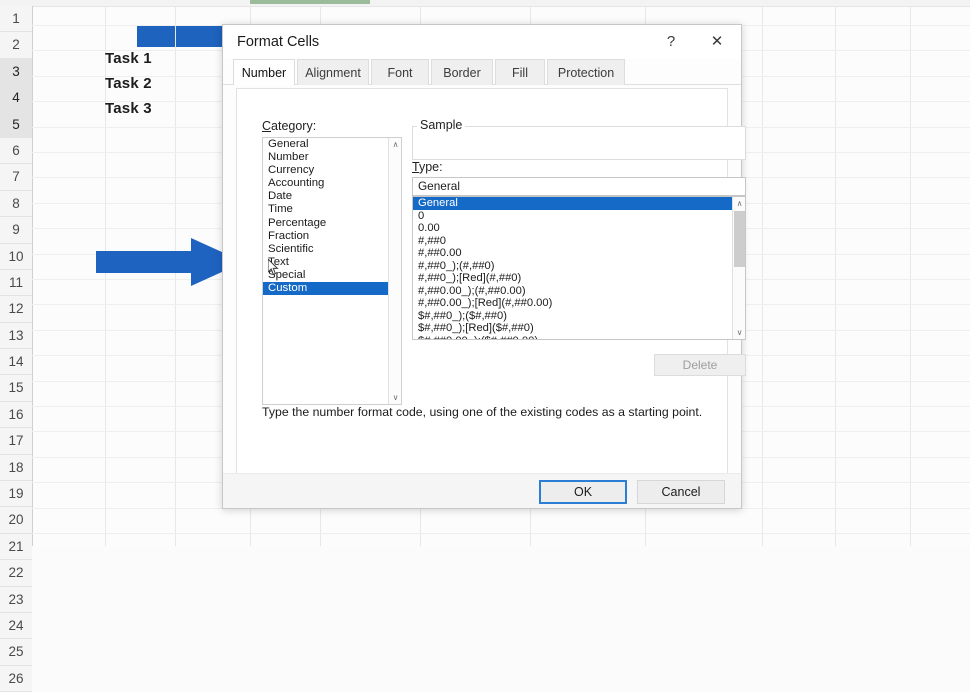 The width and height of the screenshot is (970, 692). What do you see at coordinates (16, 652) in the screenshot?
I see `row-header-25: 25` at bounding box center [16, 652].